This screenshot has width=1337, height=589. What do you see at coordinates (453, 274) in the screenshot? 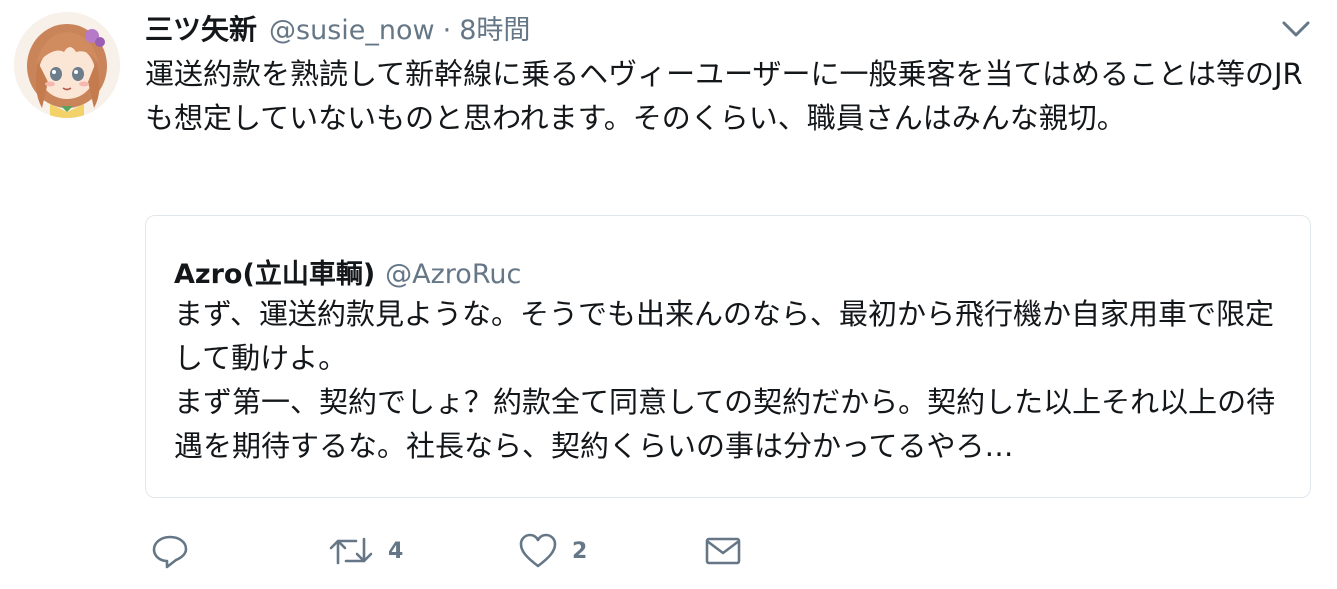
I see `quoted-author-handle: @AzroRuc` at bounding box center [453, 274].